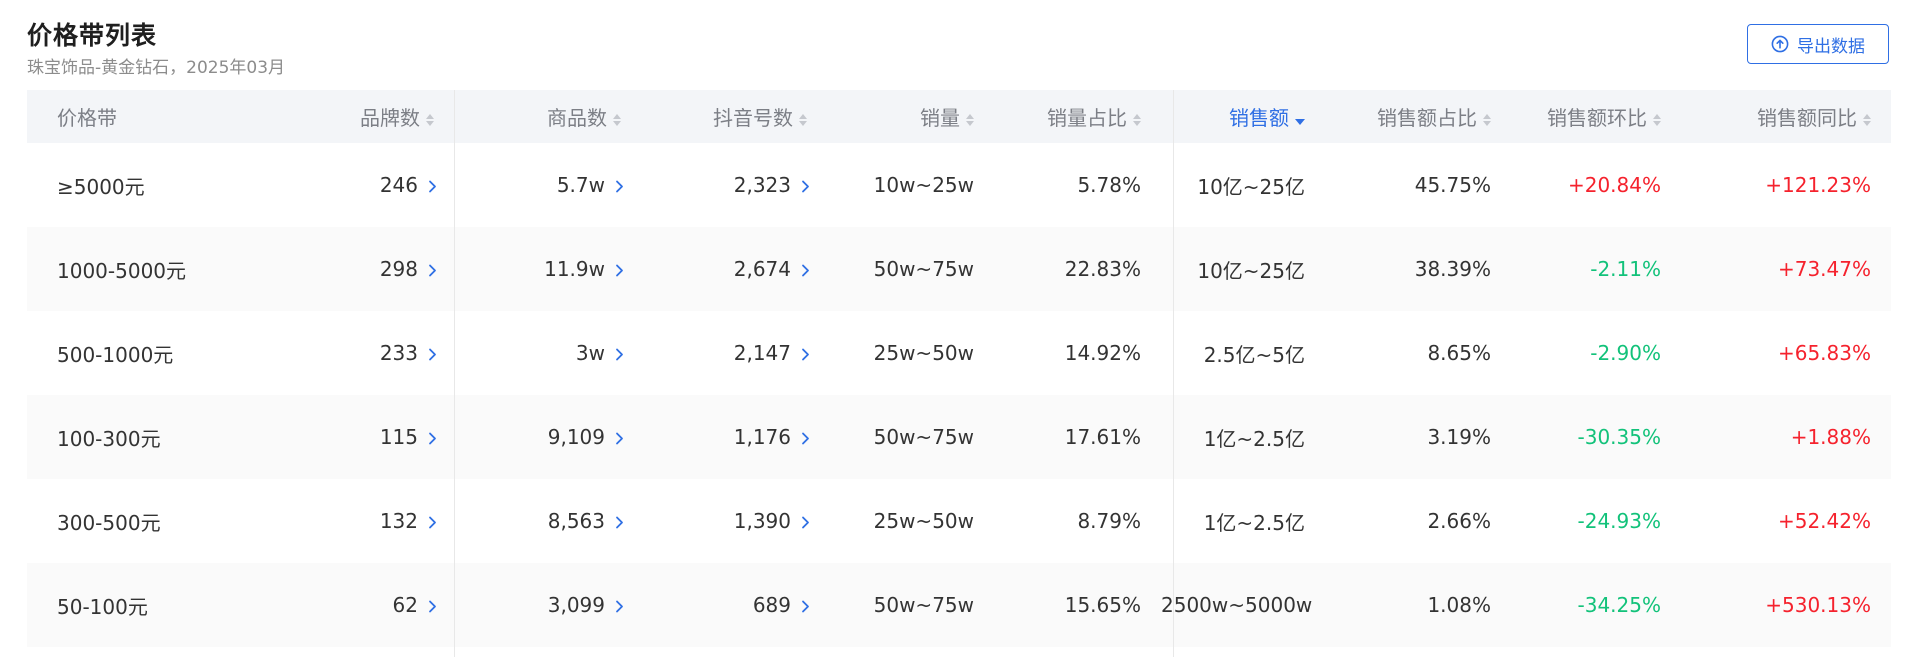 This screenshot has width=1923, height=657. What do you see at coordinates (547, 185) in the screenshot?
I see `cell-products: 5.7w` at bounding box center [547, 185].